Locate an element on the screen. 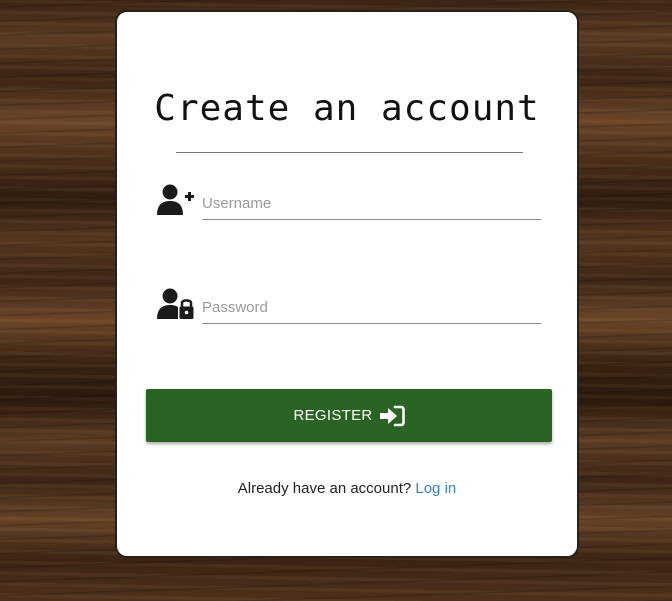 The width and height of the screenshot is (672, 601). username-input is located at coordinates (371, 204).